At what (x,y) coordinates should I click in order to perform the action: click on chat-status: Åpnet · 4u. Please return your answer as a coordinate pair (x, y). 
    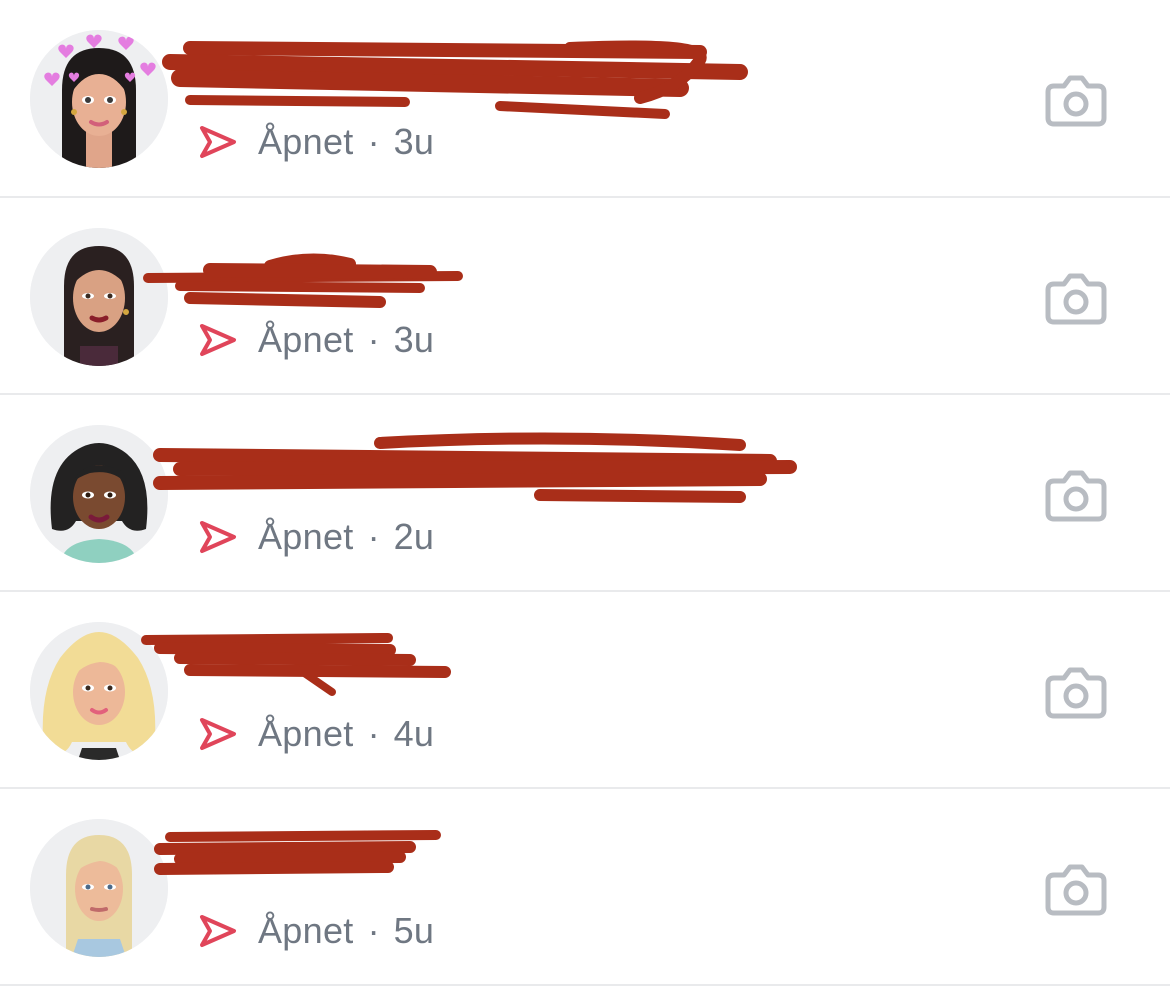
    Looking at the image, I should click on (316, 734).